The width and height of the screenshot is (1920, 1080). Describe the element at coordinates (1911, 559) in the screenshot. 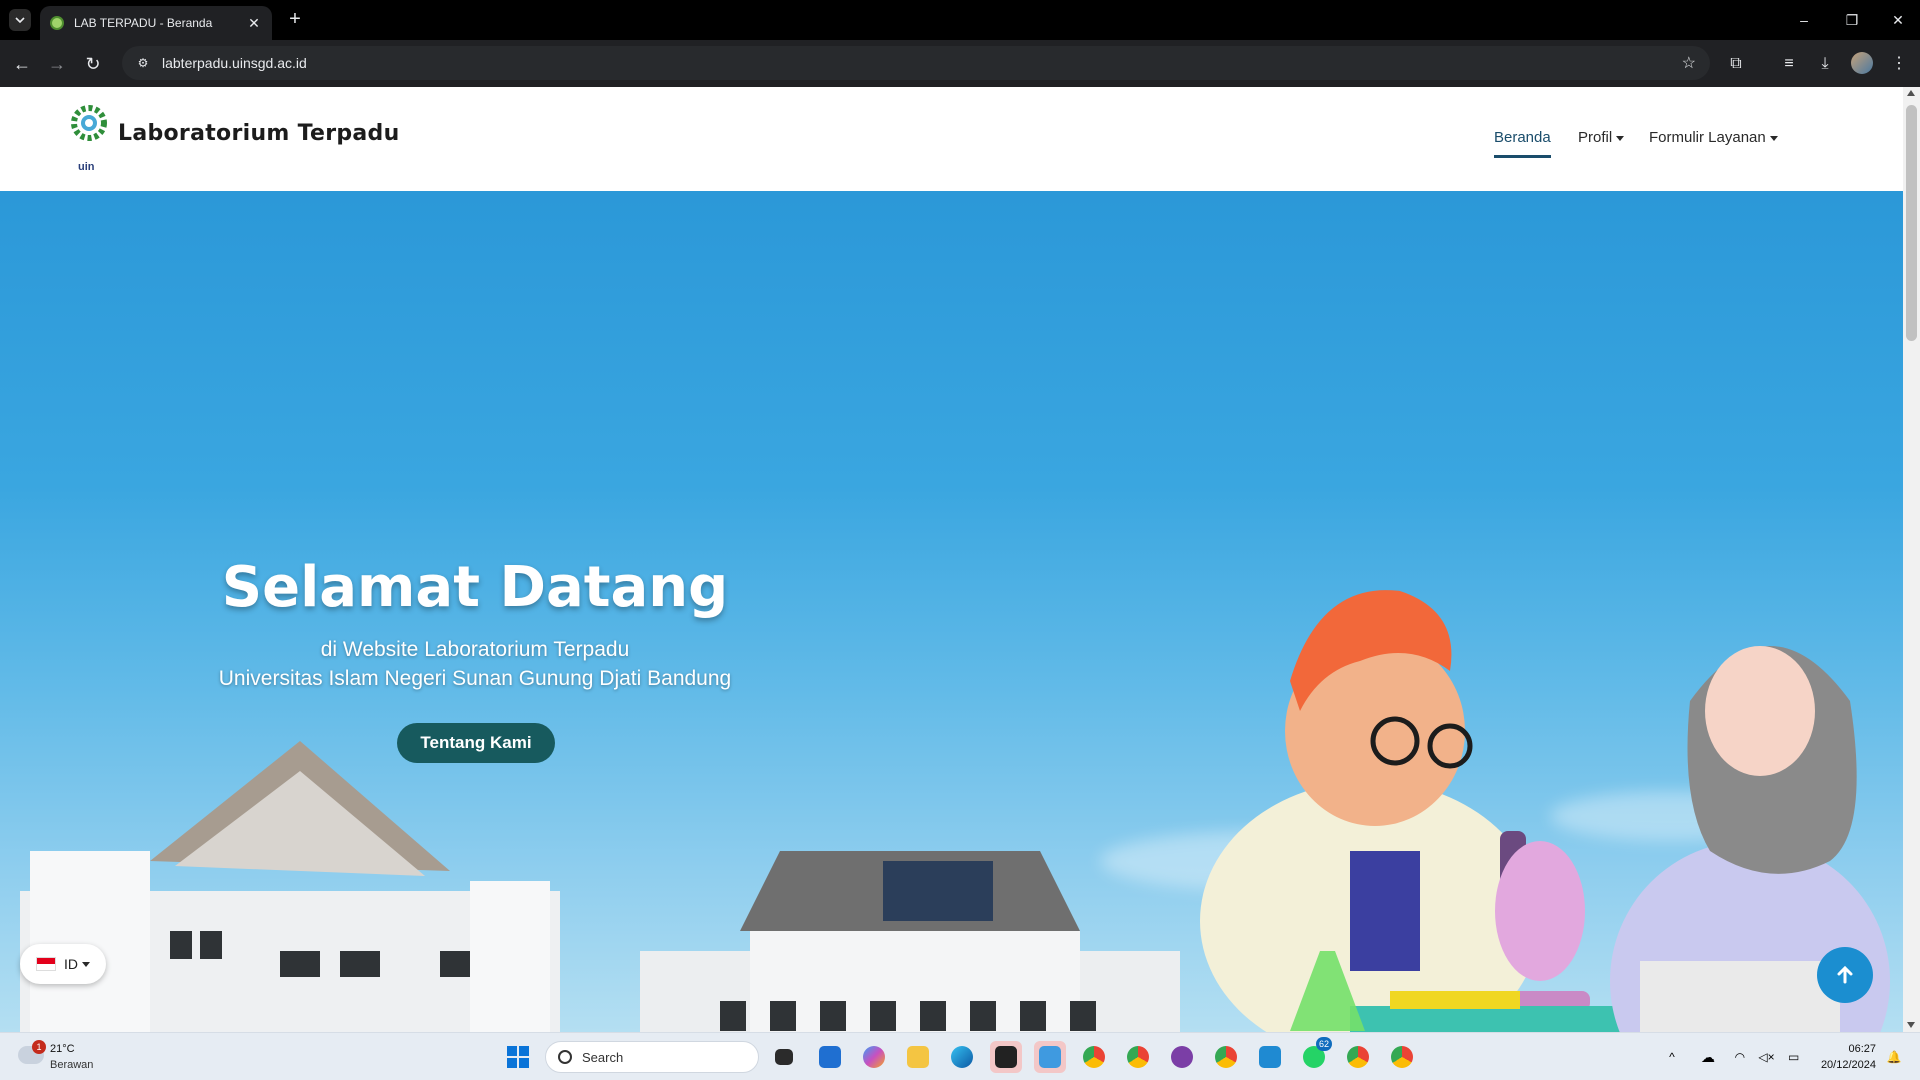

I see `page-scrollbar` at that location.